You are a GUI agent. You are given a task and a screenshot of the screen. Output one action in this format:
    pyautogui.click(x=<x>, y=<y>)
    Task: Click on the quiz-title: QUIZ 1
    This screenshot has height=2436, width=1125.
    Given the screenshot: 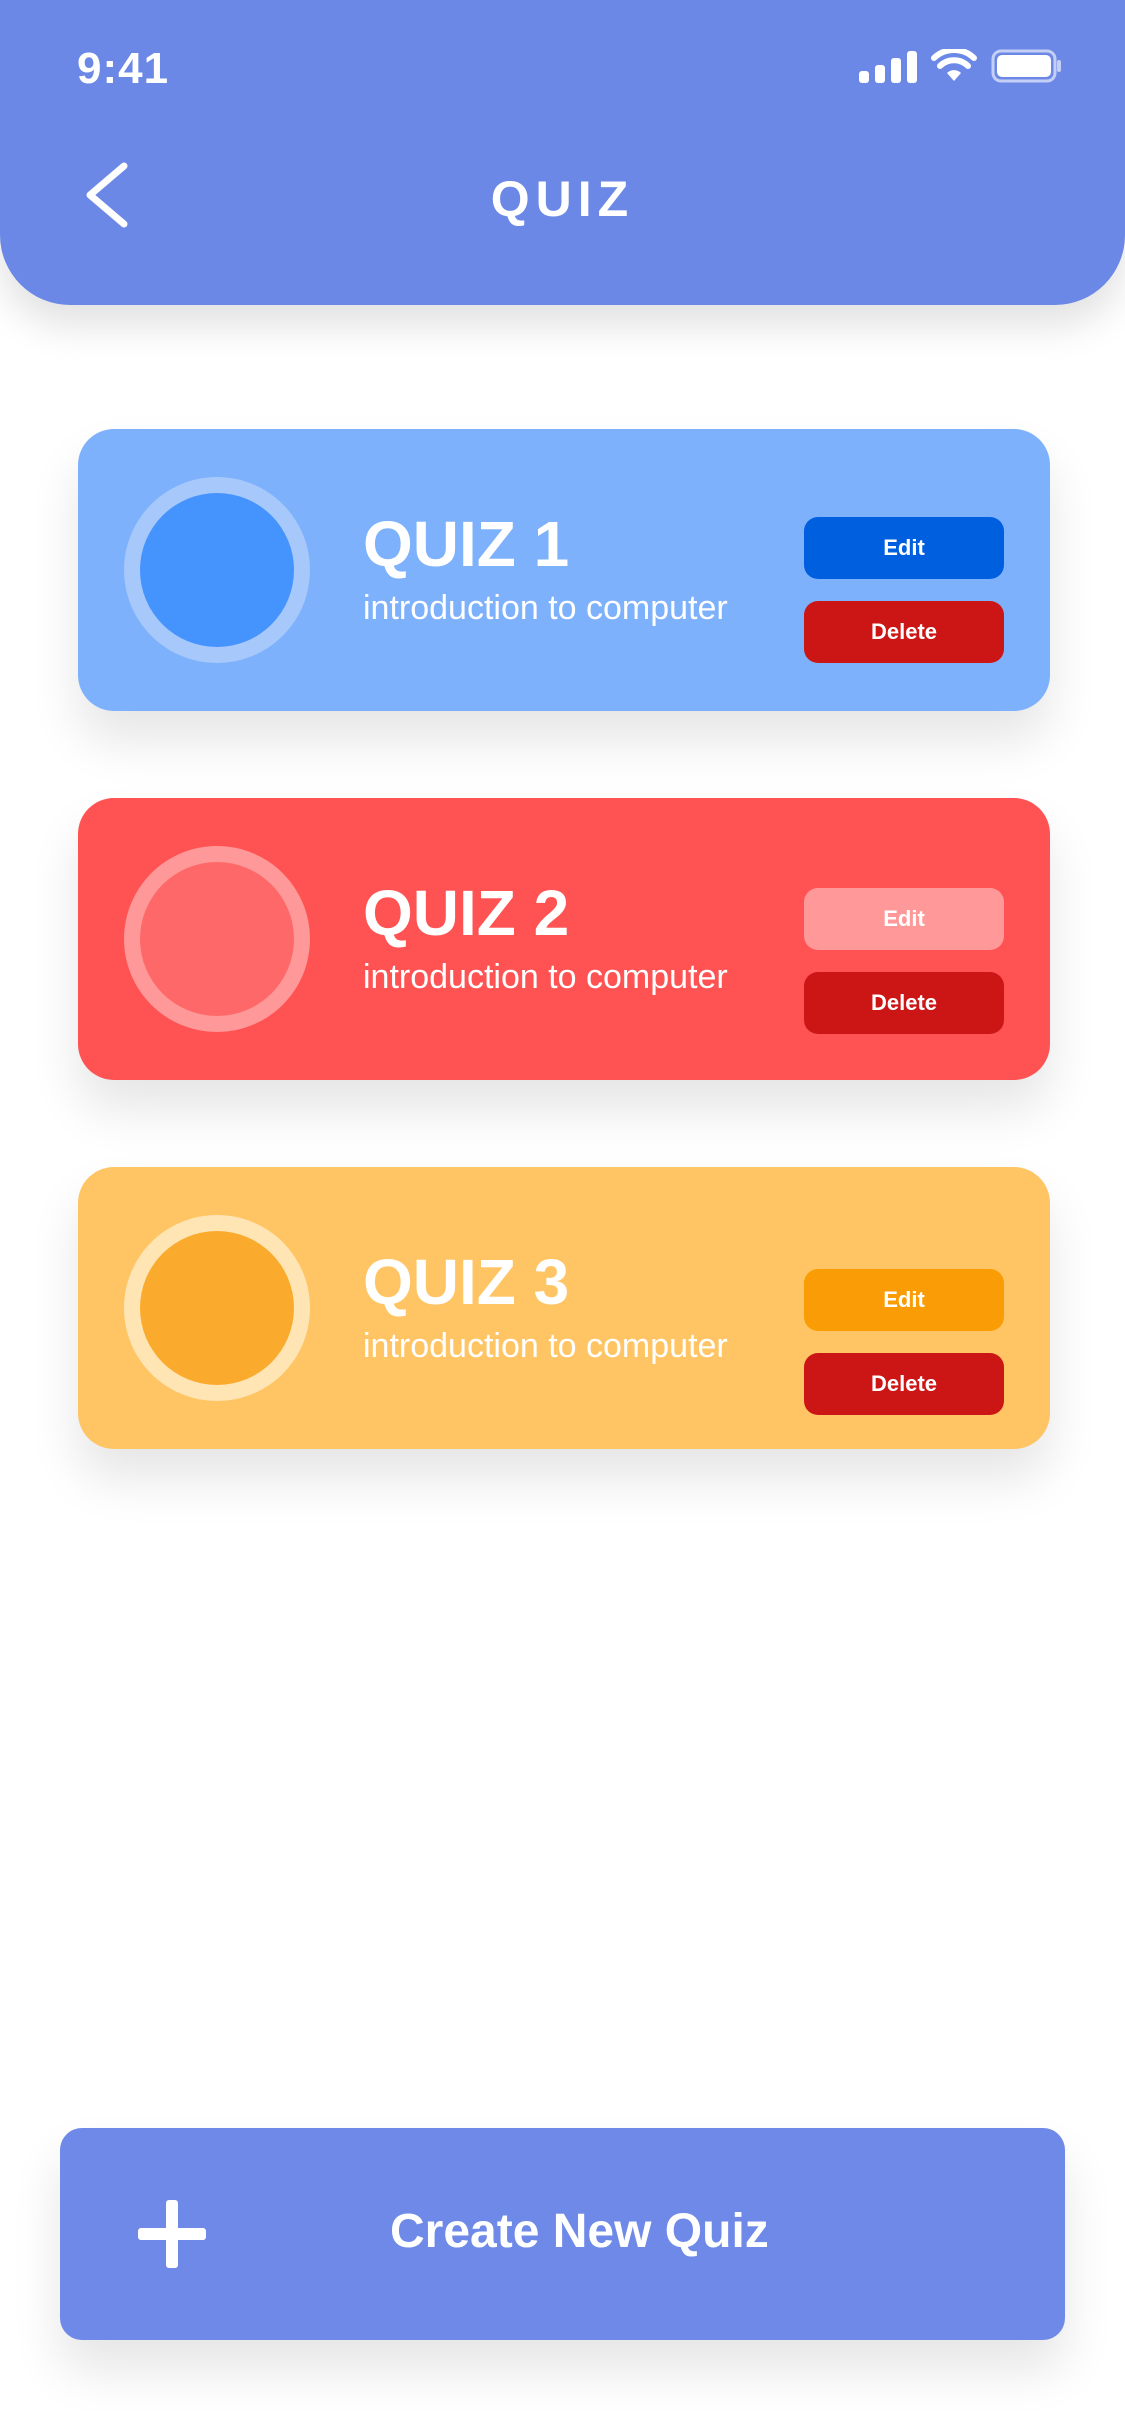 What is the action you would take?
    pyautogui.click(x=466, y=544)
    